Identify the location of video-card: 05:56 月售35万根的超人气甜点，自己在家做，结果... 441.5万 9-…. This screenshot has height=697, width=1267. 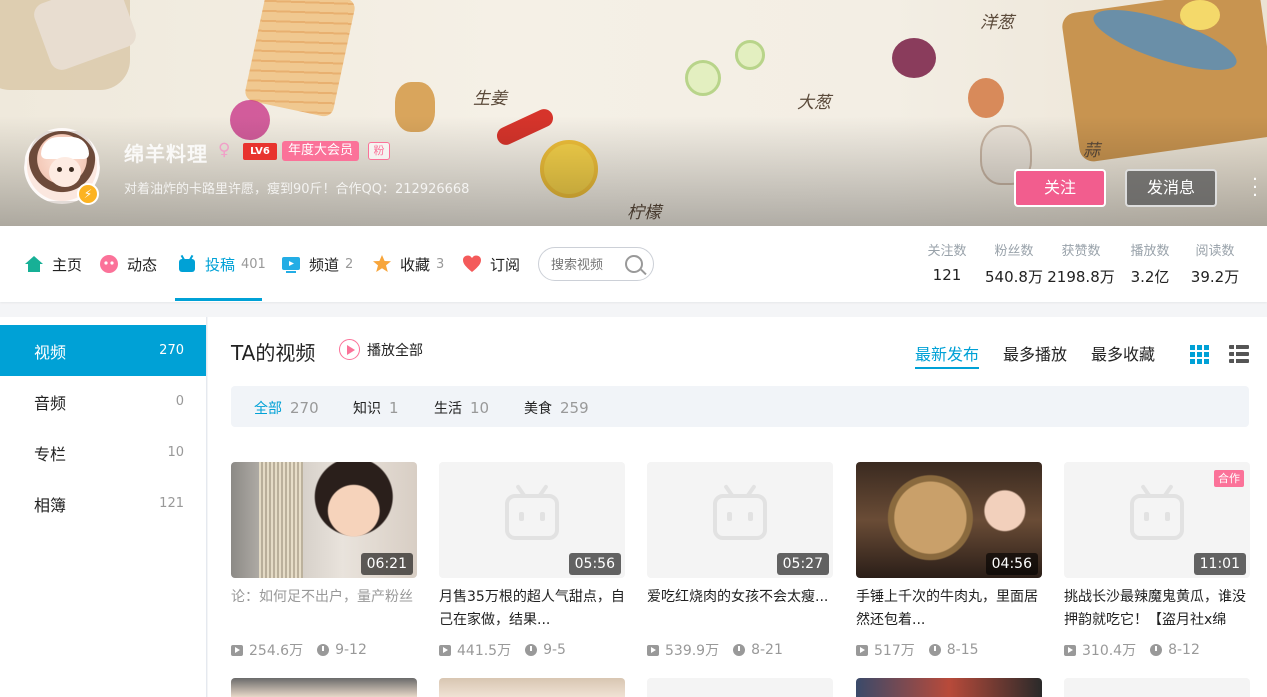
(532, 561).